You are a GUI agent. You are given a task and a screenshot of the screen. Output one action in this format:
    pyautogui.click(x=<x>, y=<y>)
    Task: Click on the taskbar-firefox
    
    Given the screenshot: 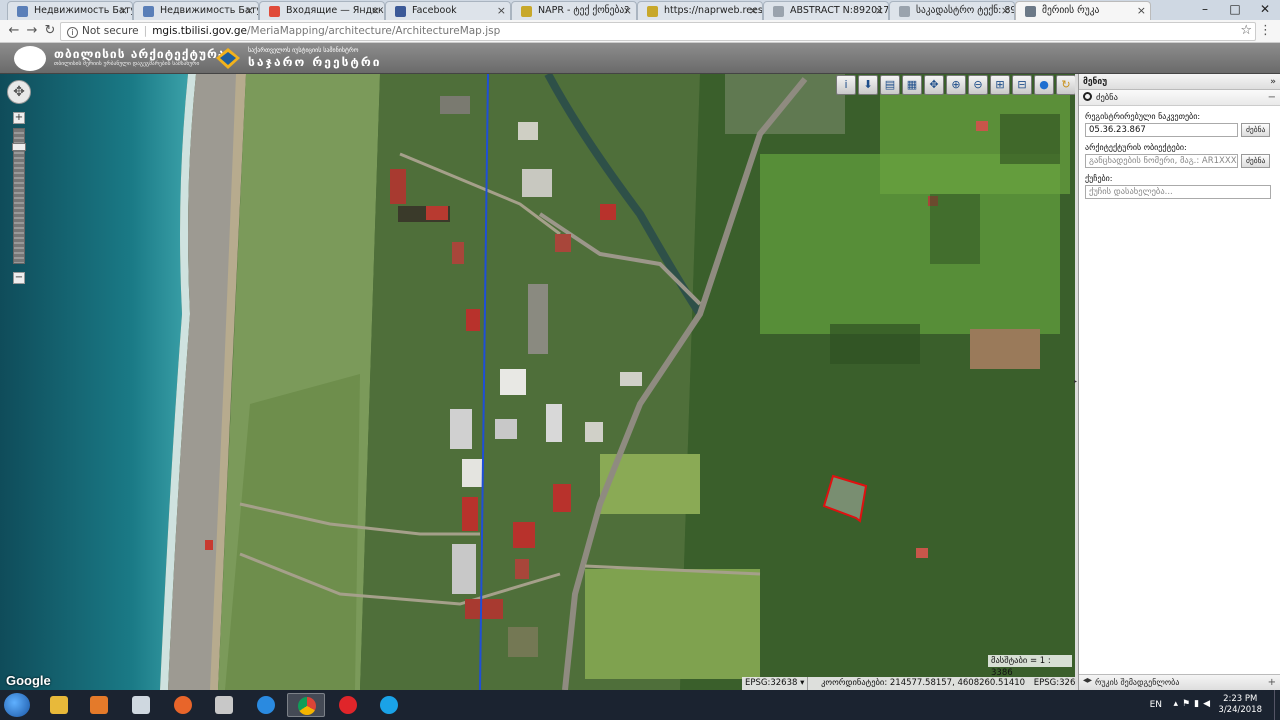 What is the action you would take?
    pyautogui.click(x=183, y=705)
    